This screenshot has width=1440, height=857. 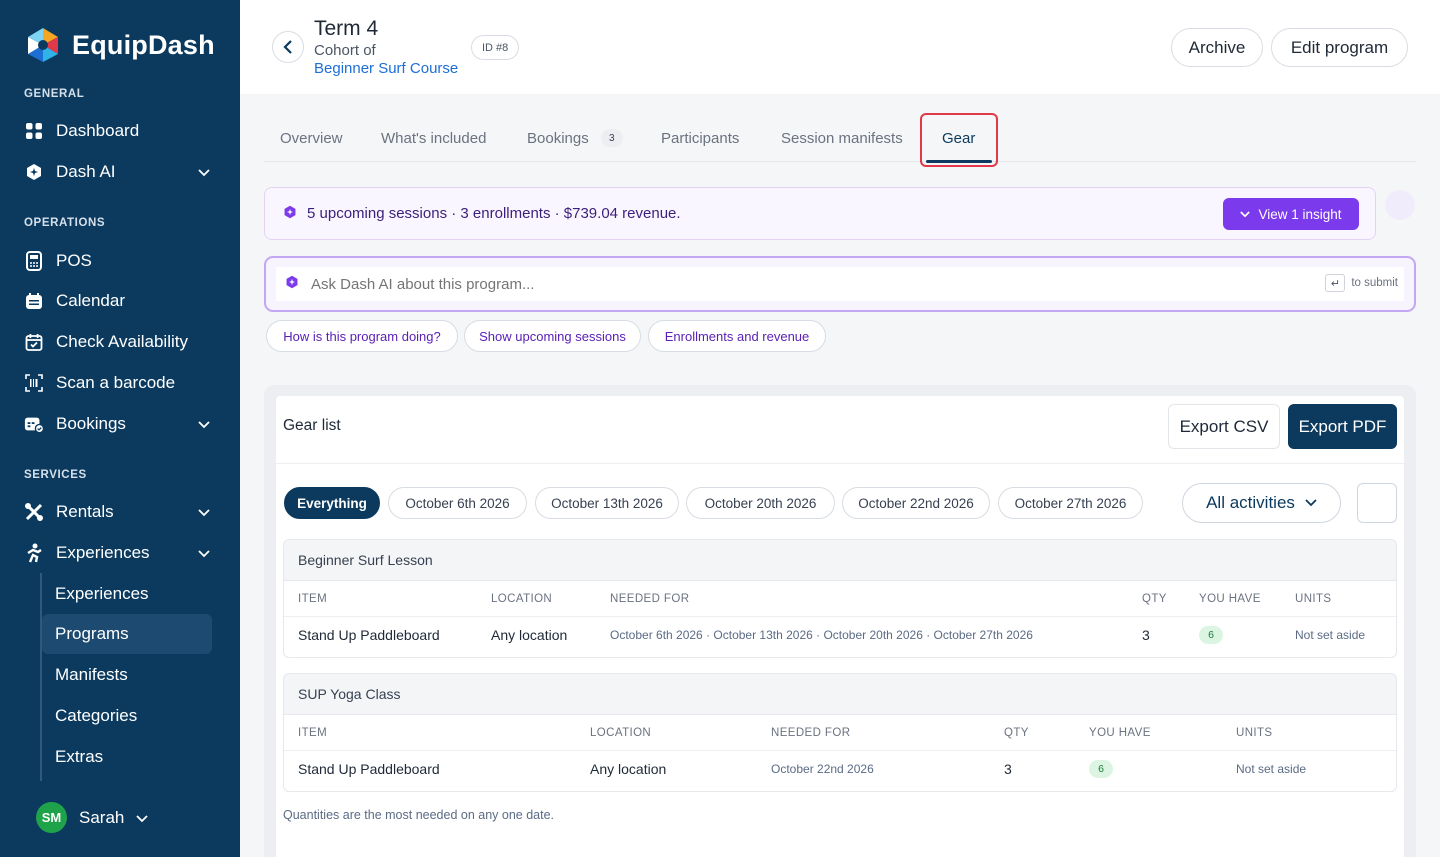 What do you see at coordinates (1339, 47) in the screenshot?
I see `edit-program-button: Edit program` at bounding box center [1339, 47].